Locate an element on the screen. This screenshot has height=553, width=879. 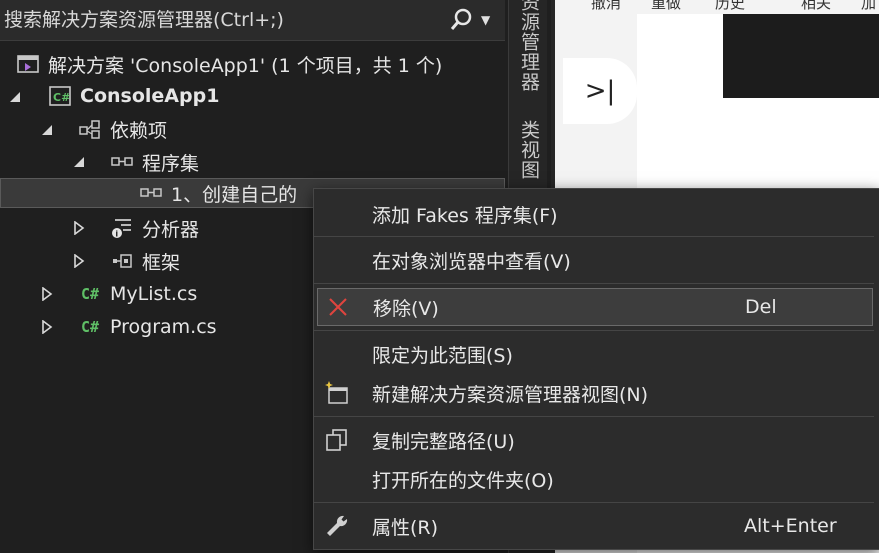
tree-file-mylist: C# MyList.cs is located at coordinates (137, 294).